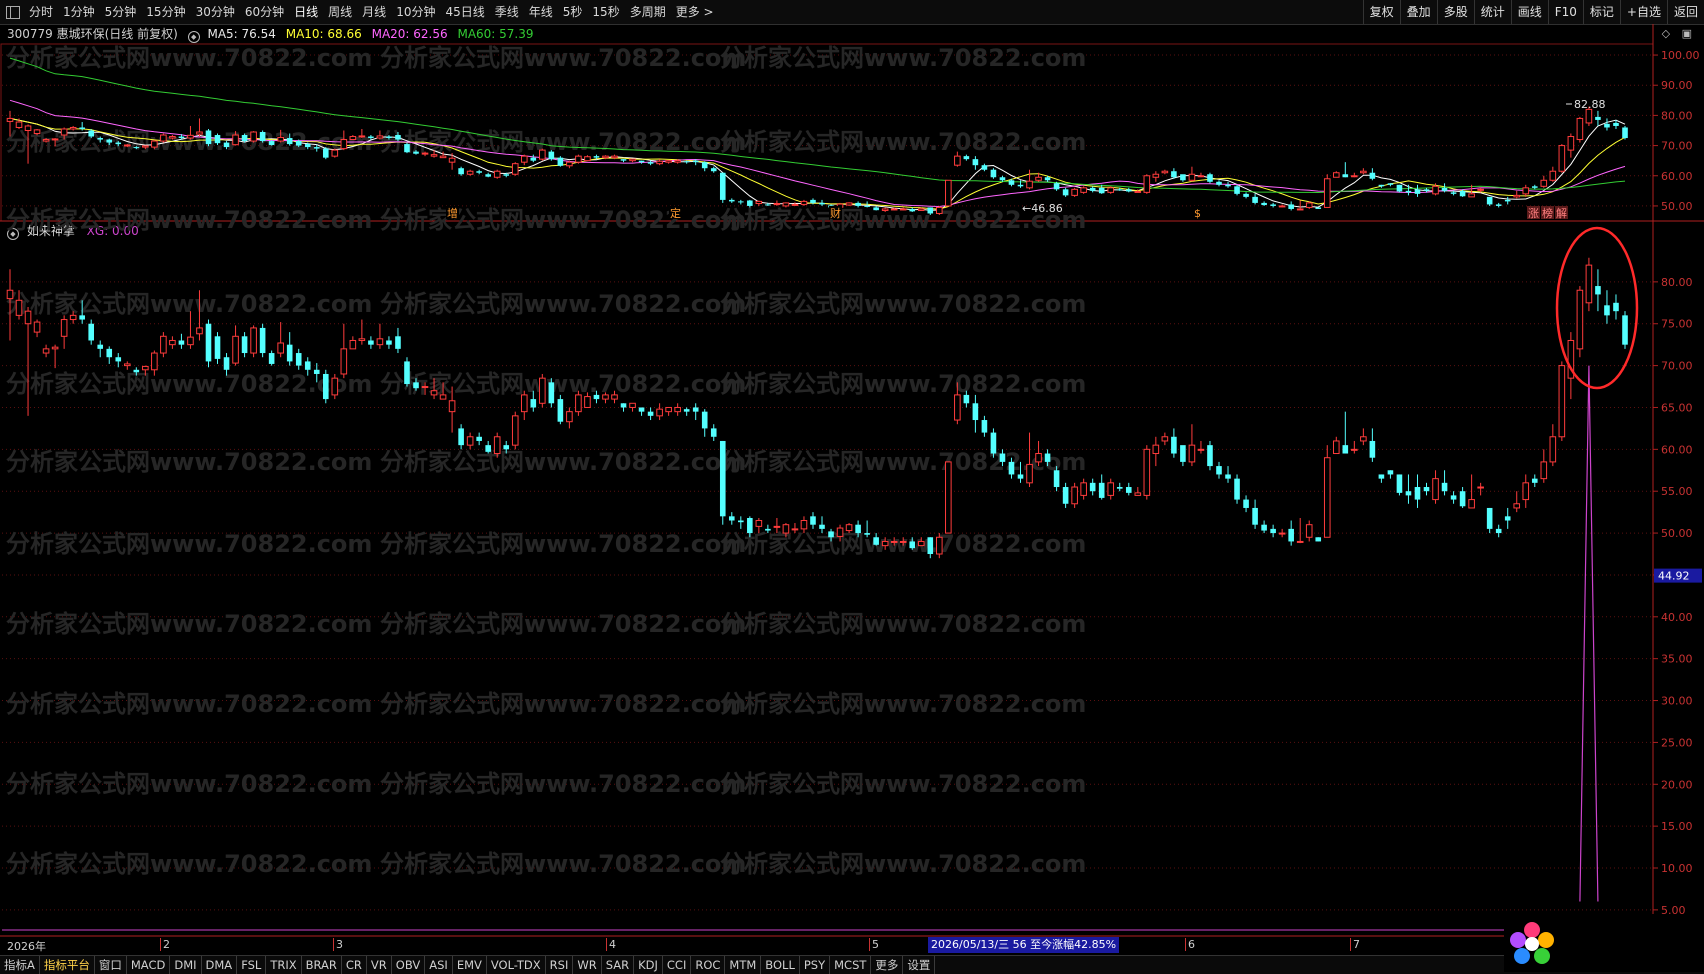 This screenshot has height=974, width=1704. Describe the element at coordinates (252, 965) in the screenshot. I see `indicator-tab-6: FSL` at that location.